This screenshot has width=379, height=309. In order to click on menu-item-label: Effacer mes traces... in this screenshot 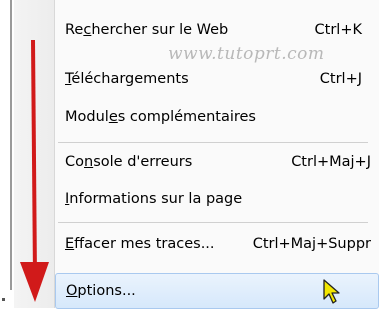, I will do `click(140, 244)`.